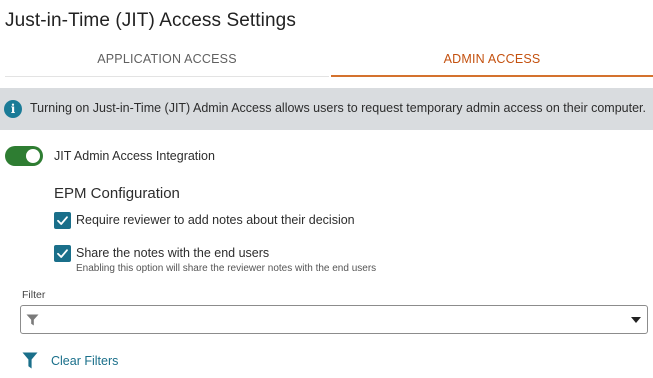  I want to click on clear-filters-button: Clear Filters, so click(70, 360).